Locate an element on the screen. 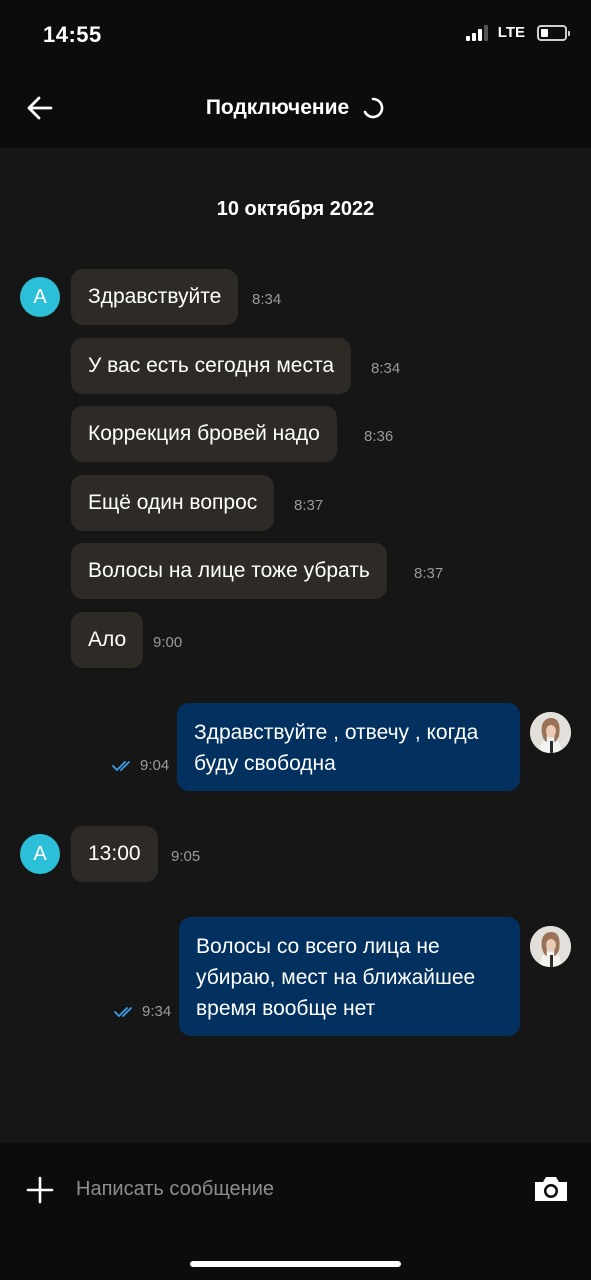  message-meta: 9:04 is located at coordinates (140, 765).